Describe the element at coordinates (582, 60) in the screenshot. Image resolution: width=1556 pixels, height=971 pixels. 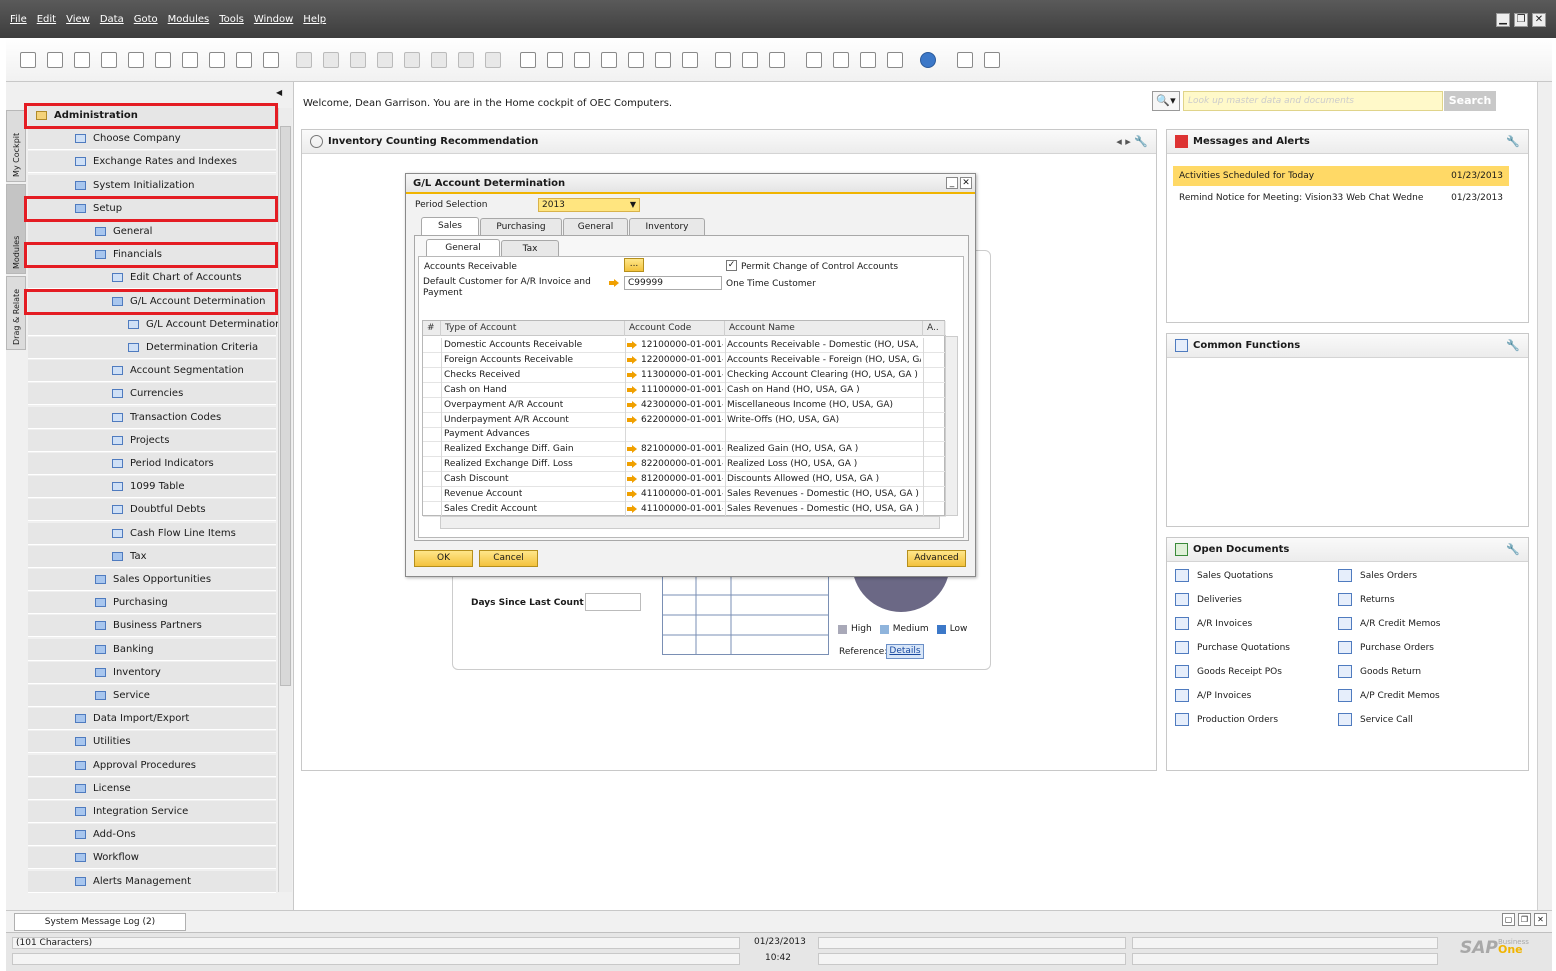
I see `delete-icon` at that location.